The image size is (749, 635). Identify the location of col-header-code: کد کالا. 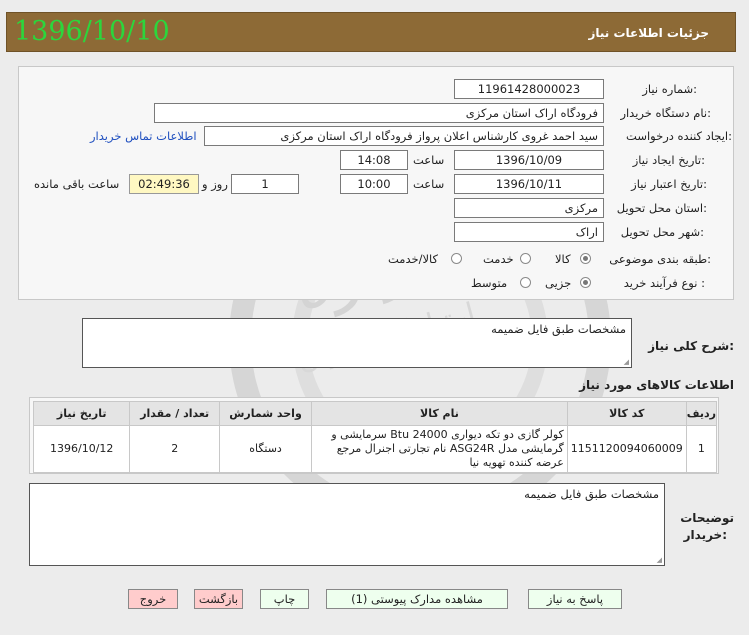
(626, 413).